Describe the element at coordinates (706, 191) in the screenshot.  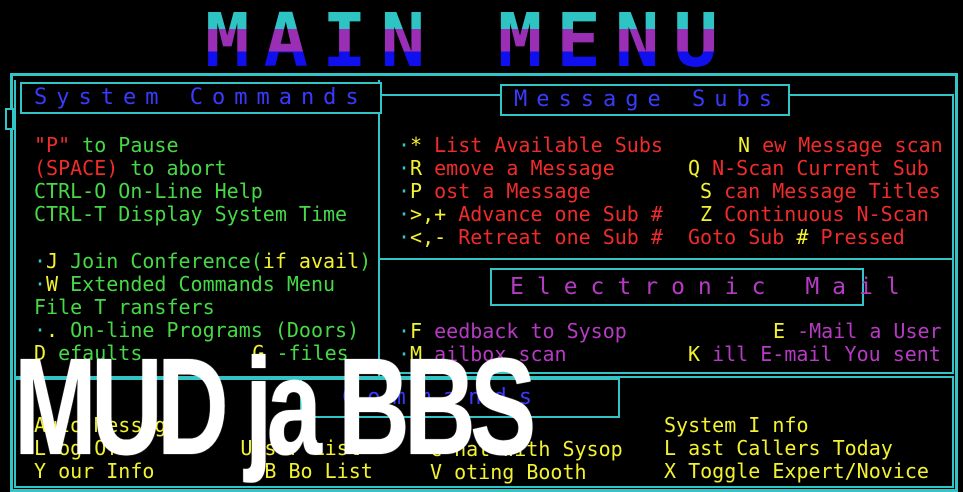
I see `hotkey-s: S` at that location.